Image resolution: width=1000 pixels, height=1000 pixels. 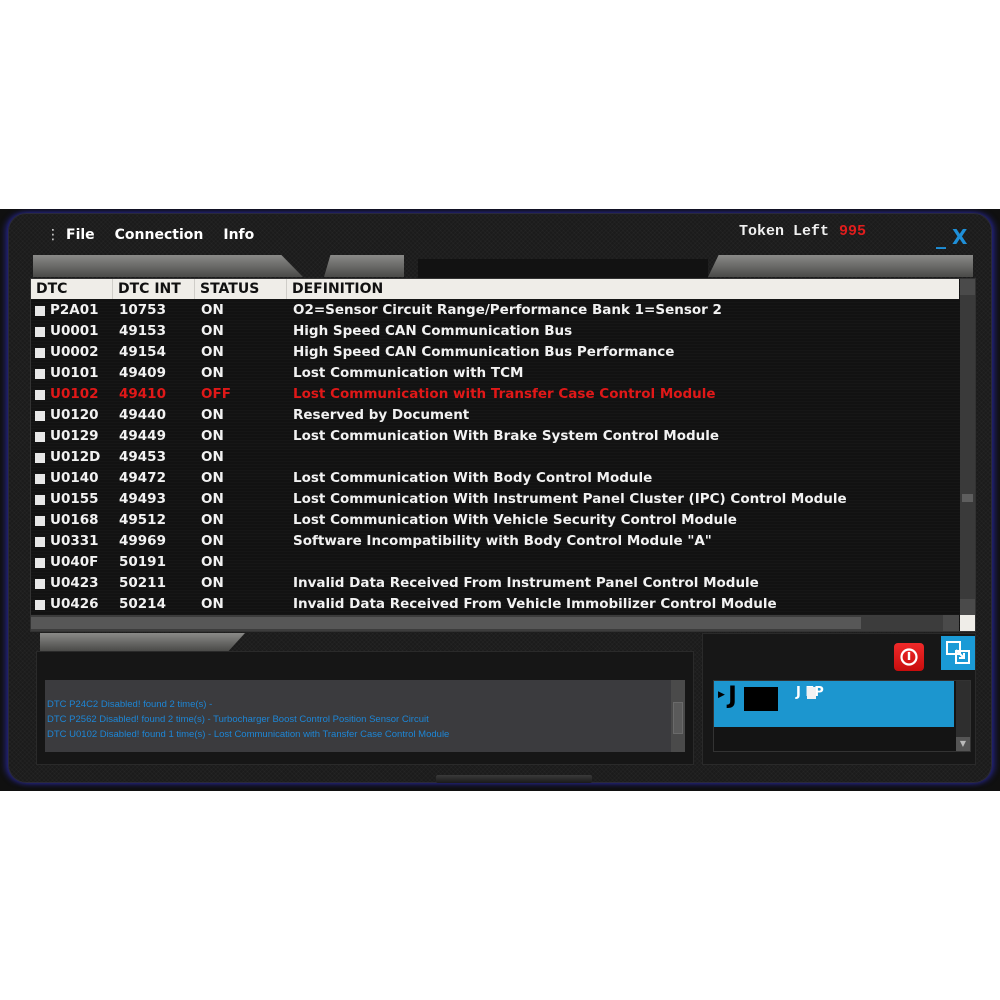 I want to click on dtc-int-cell: 49472, so click(x=142, y=478).